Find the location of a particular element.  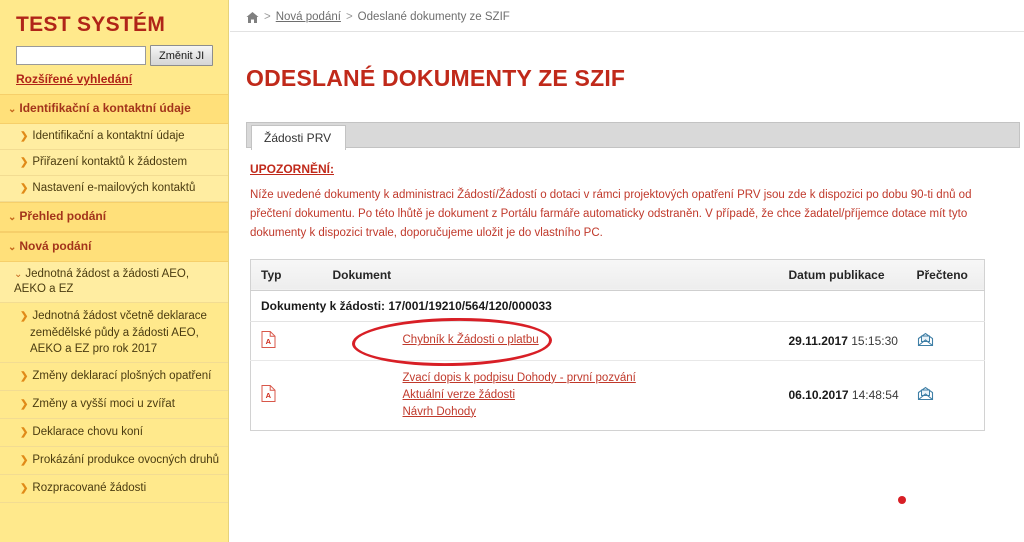

sidebar-item-label: Prokázání produkce ovocných druhů is located at coordinates (126, 460).